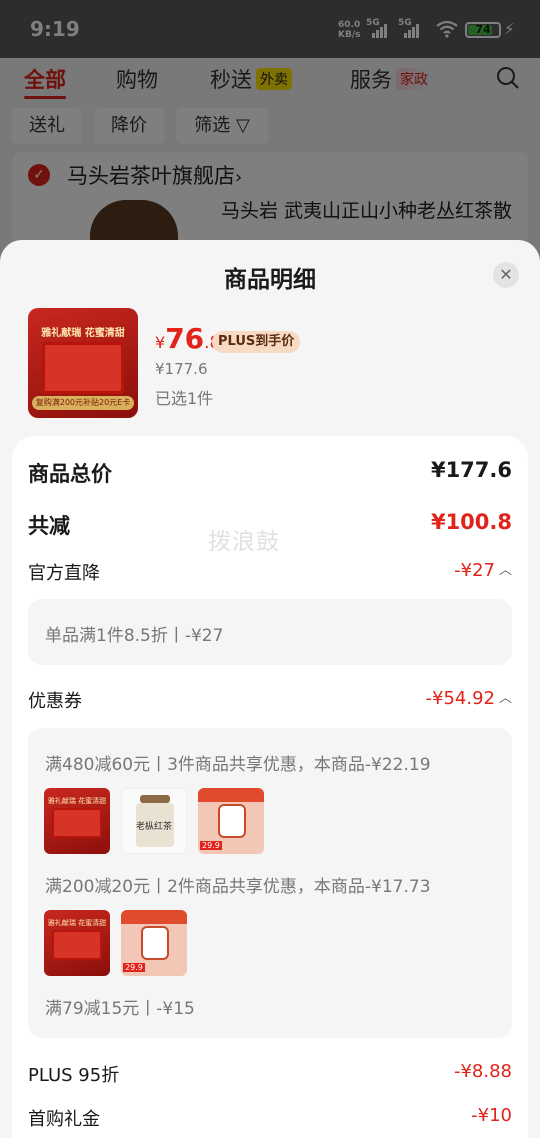 The image size is (540, 1138). What do you see at coordinates (491, 1115) in the screenshot?
I see `first-buy-value: -¥10` at bounding box center [491, 1115].